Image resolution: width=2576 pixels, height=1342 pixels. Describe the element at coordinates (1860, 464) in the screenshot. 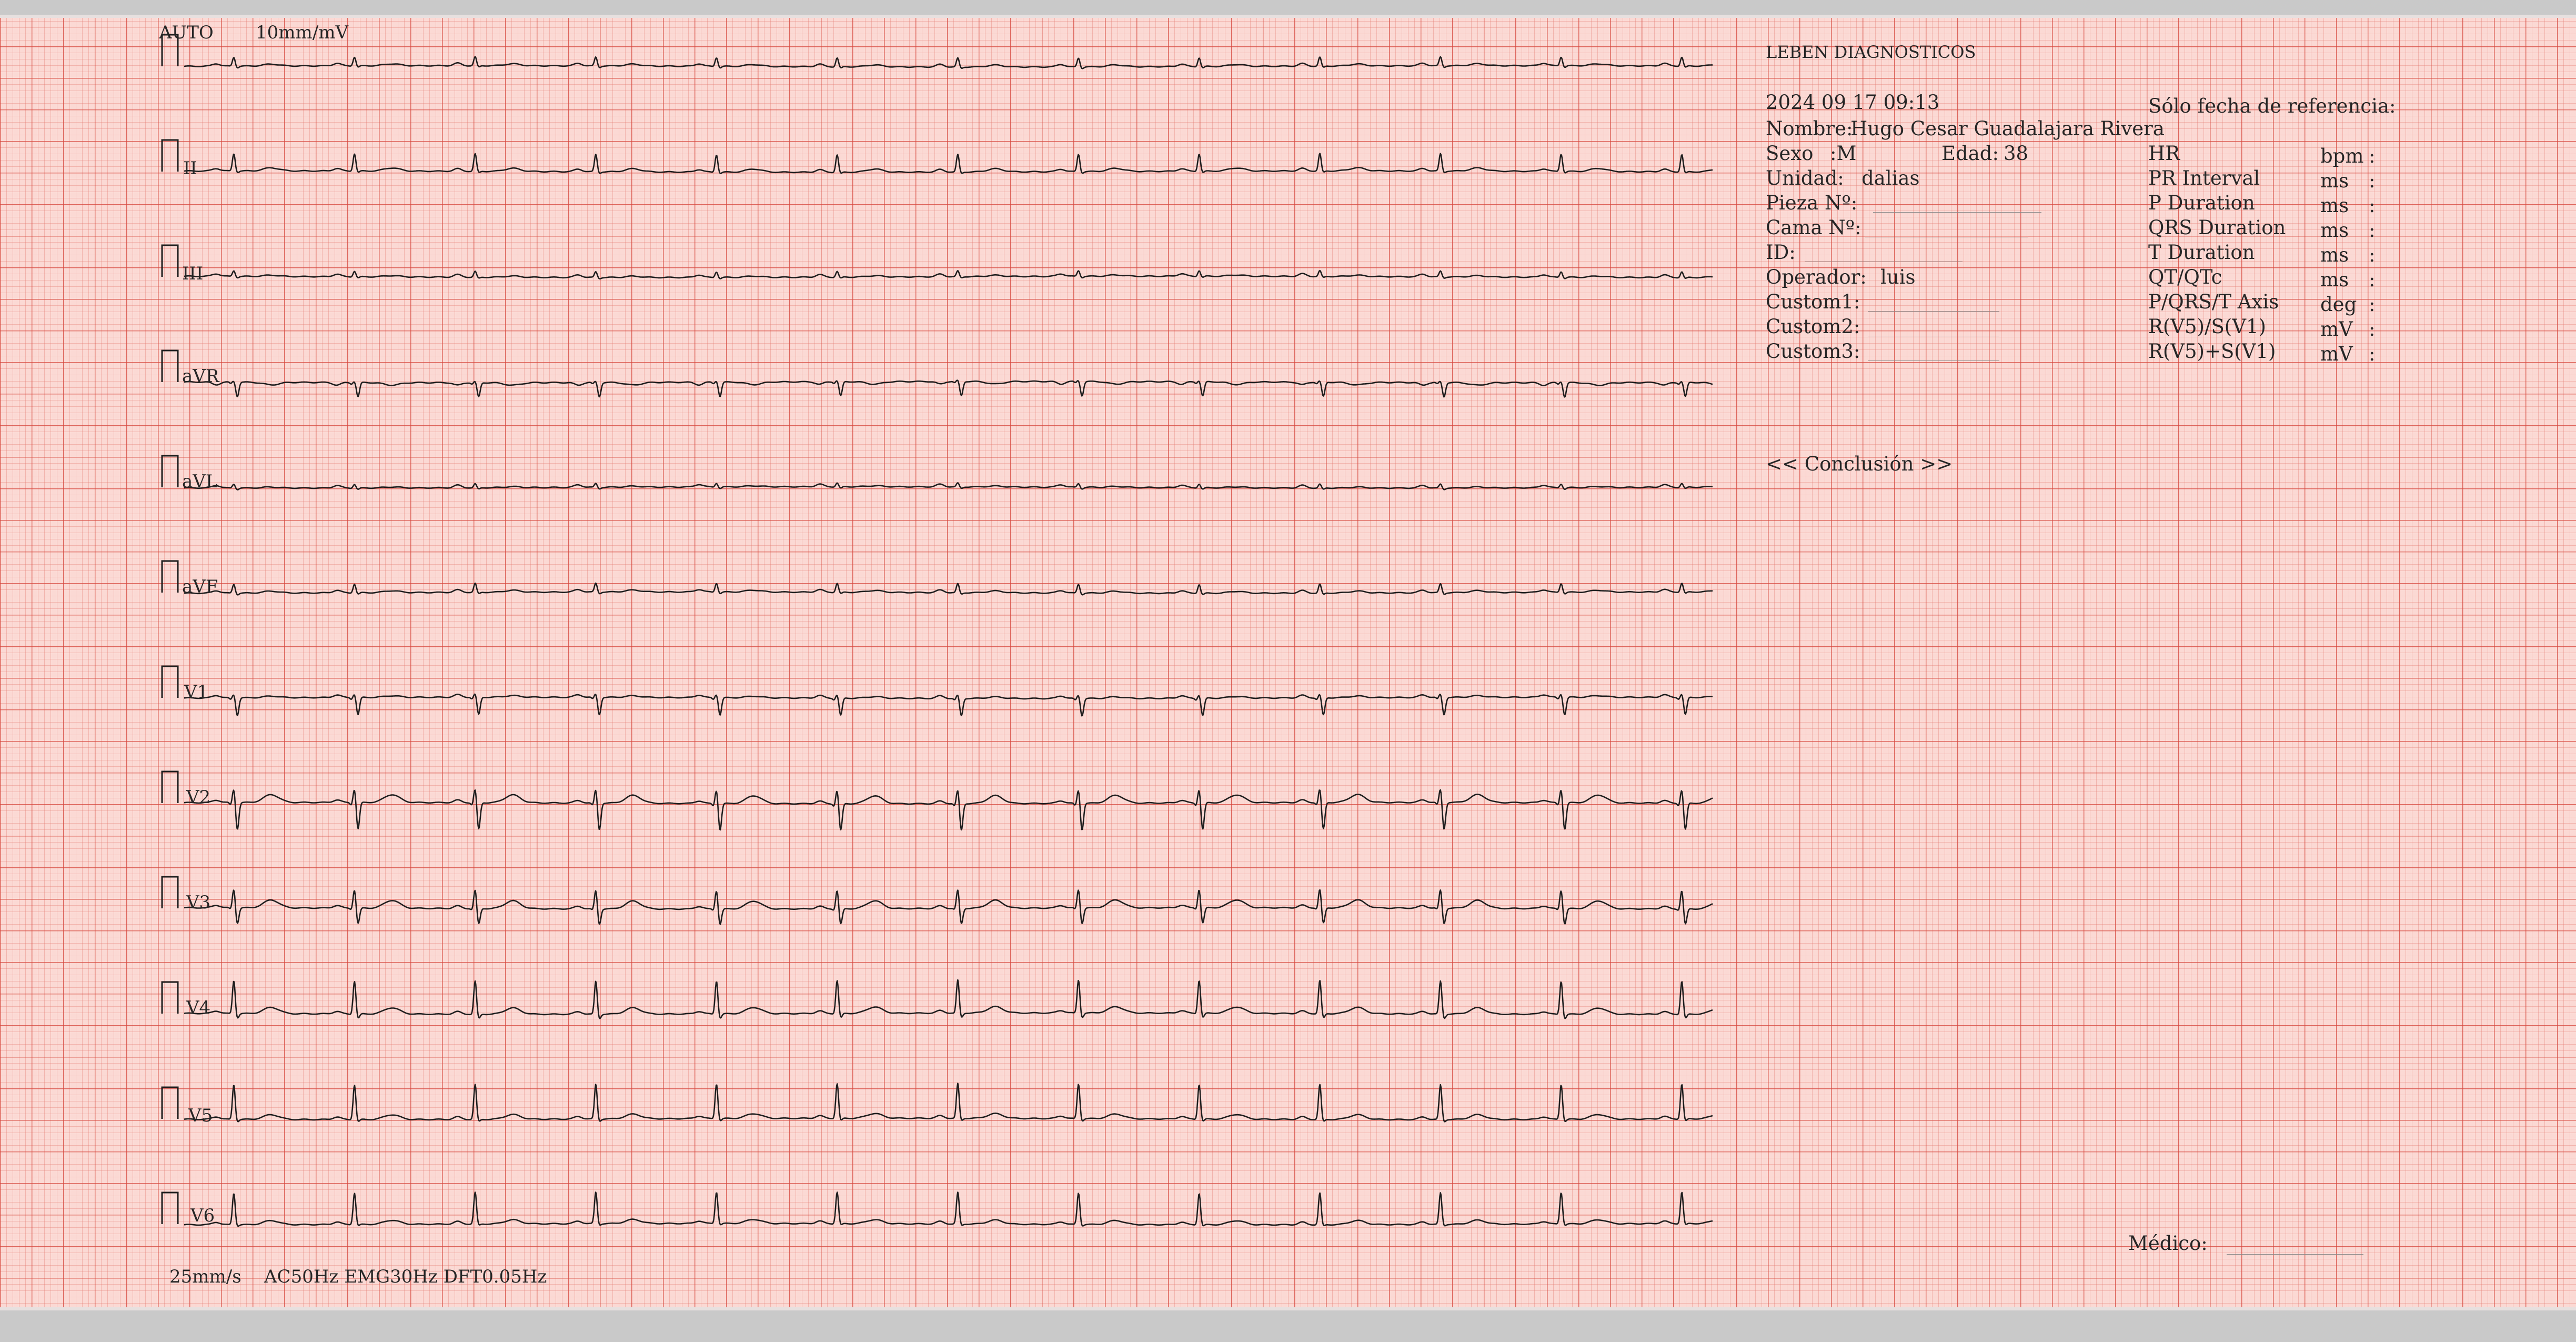

I see `conclusion-label: << Conclusión >>` at that location.